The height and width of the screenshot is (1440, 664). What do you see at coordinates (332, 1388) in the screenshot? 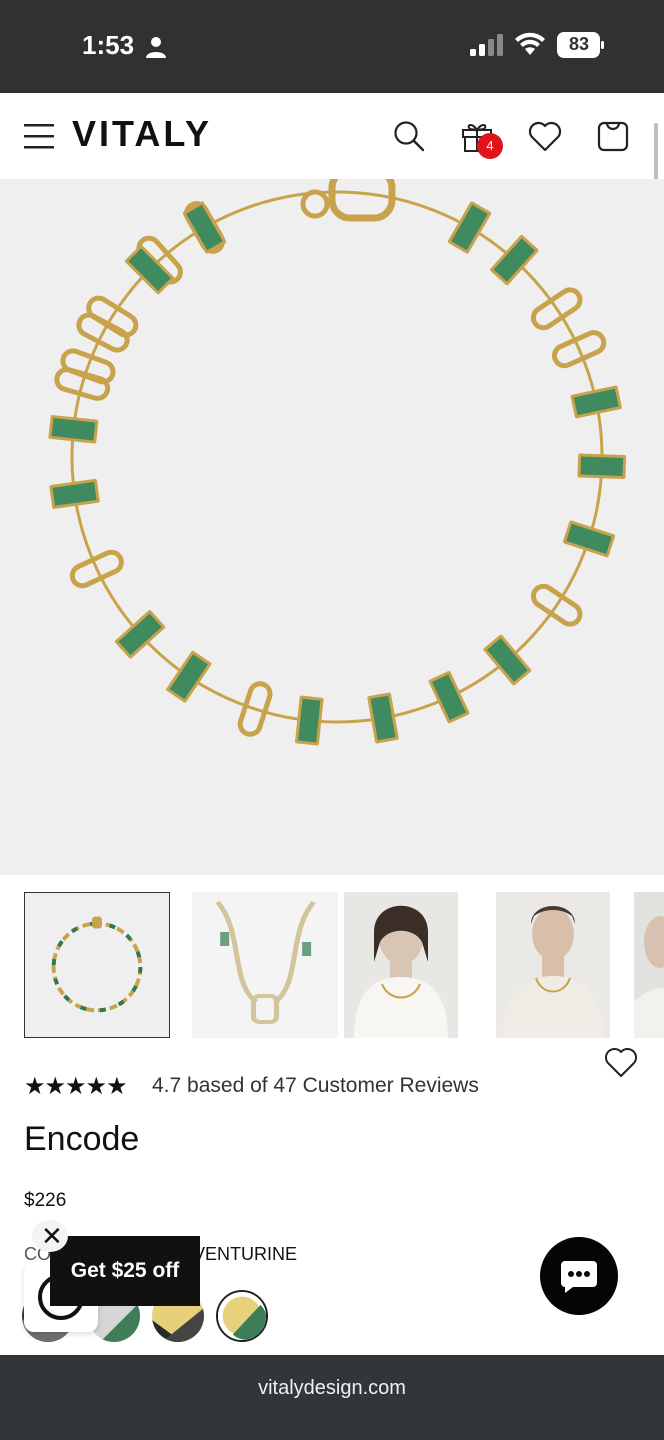
I see `url-text: vitalydesign.com` at bounding box center [332, 1388].